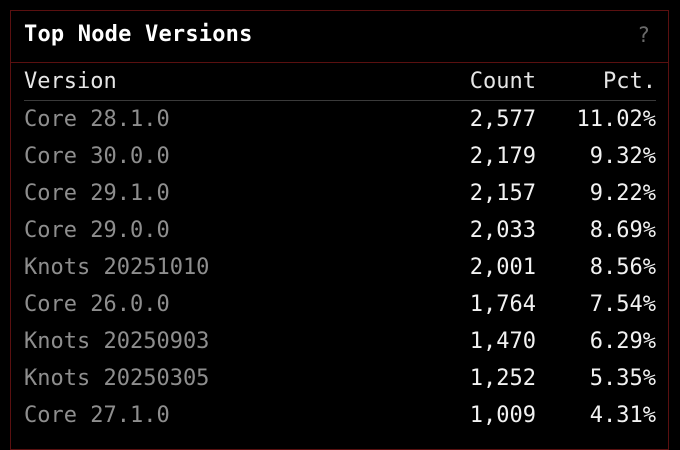  What do you see at coordinates (622, 193) in the screenshot?
I see `pct-cell: 9.22%` at bounding box center [622, 193].